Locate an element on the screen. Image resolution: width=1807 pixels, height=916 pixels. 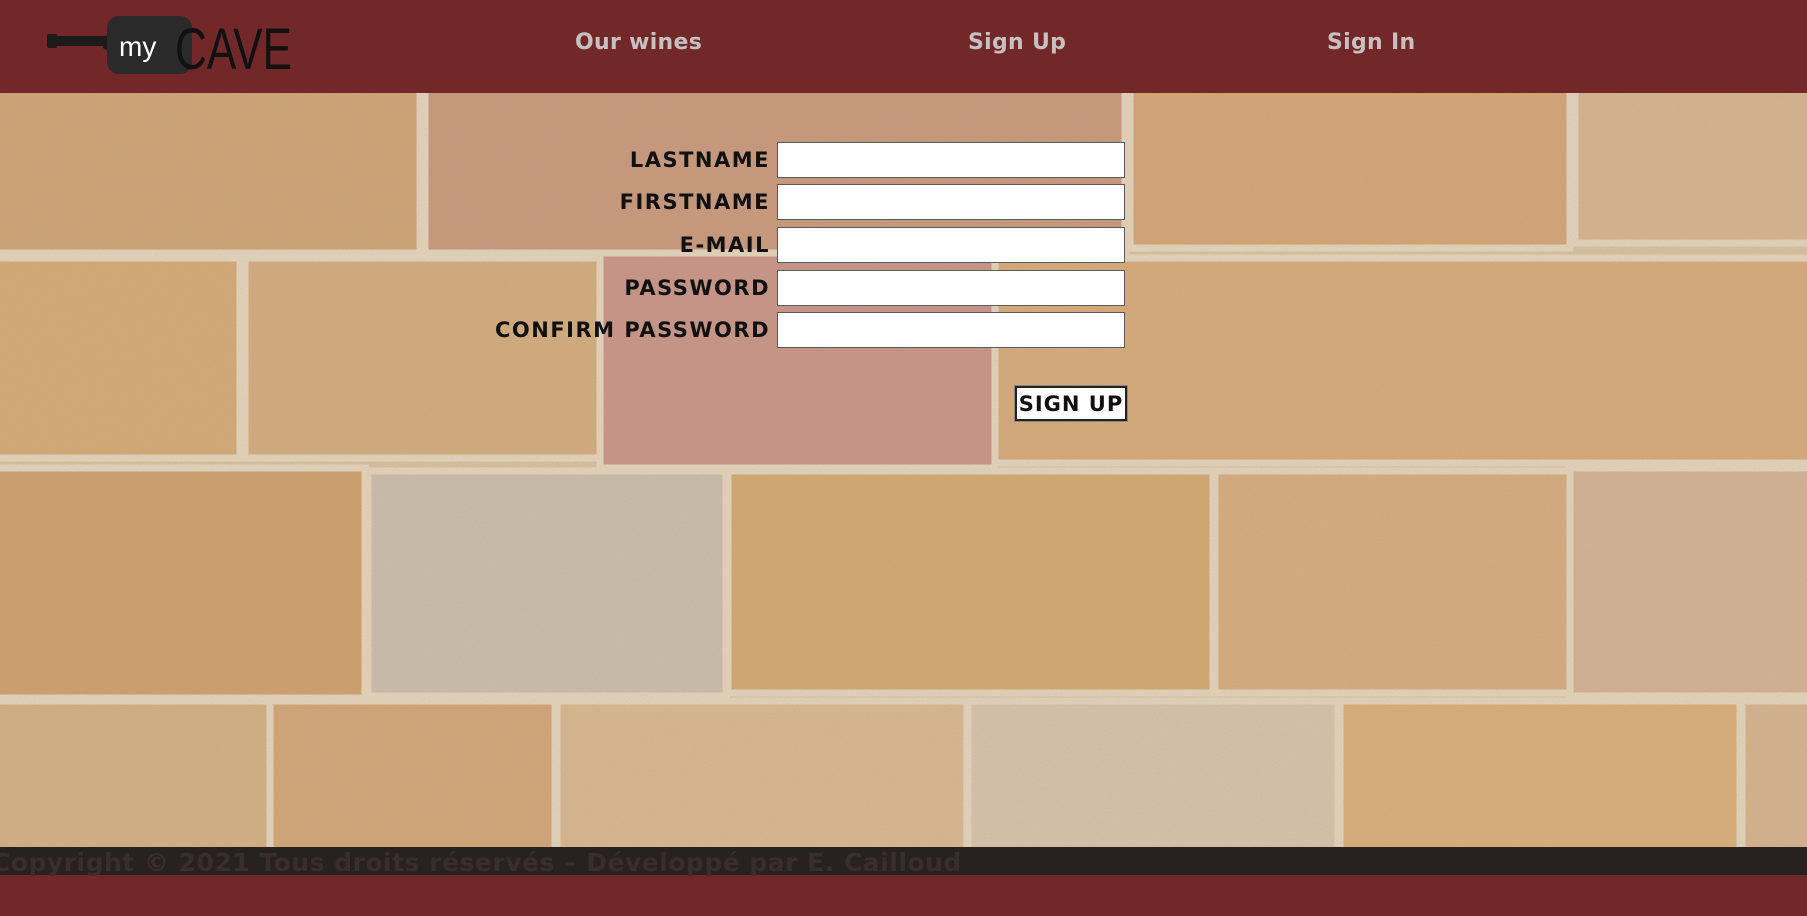
logo-name: CAVE is located at coordinates (233, 46).